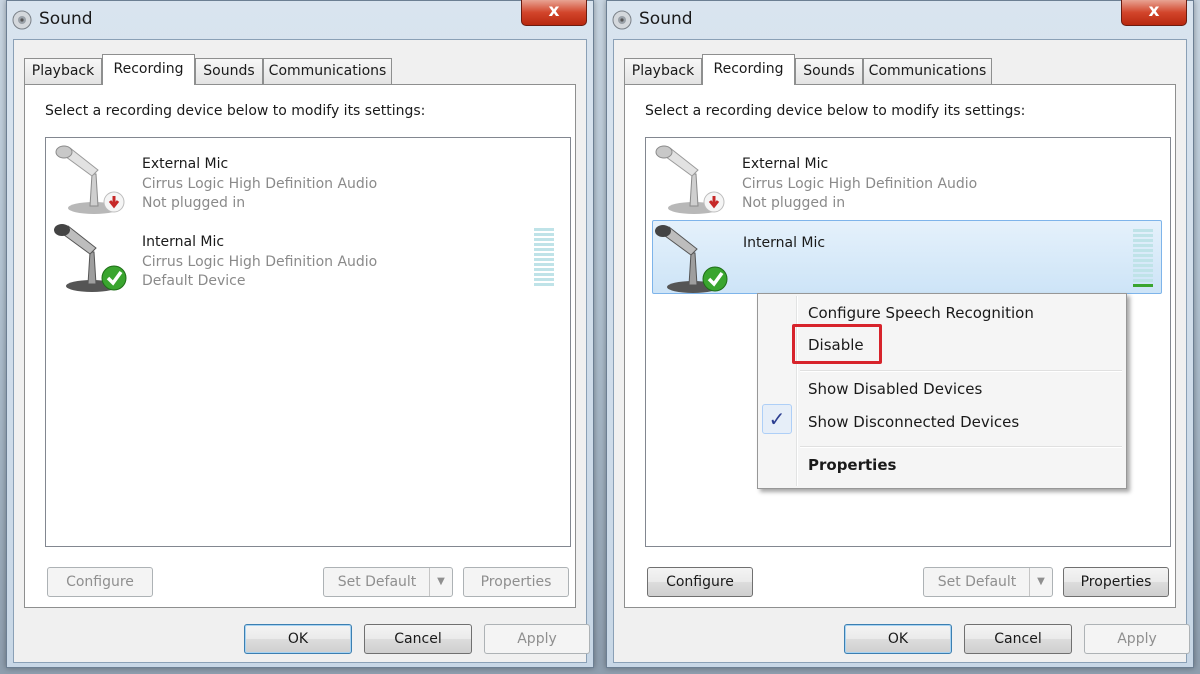  I want to click on menu-item-show-disabled-devices: Show Disabled Devices, so click(895, 389).